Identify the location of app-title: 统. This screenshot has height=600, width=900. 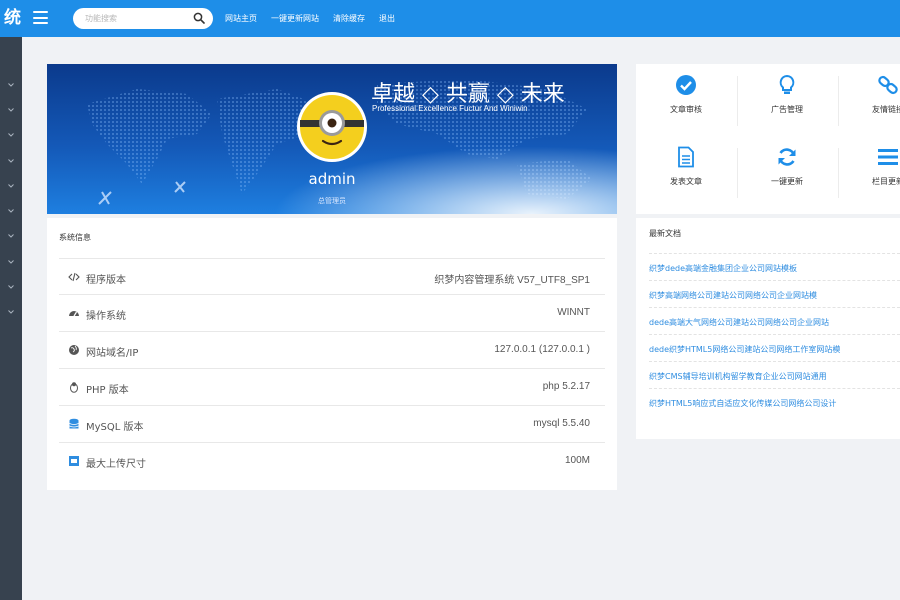
(12, 18).